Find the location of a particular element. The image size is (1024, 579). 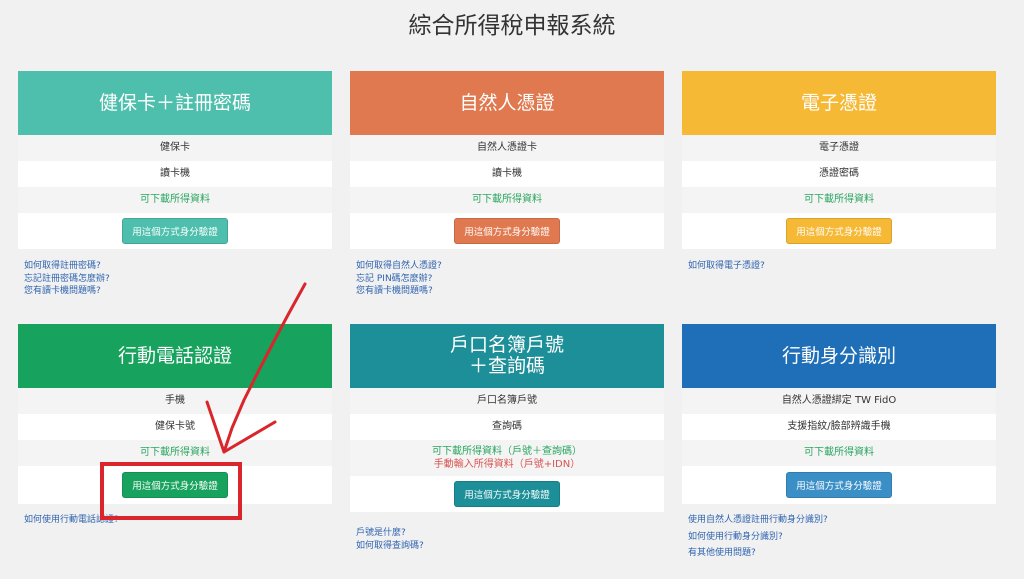

help-link: 如何使用行動身分識別? is located at coordinates (848, 537).